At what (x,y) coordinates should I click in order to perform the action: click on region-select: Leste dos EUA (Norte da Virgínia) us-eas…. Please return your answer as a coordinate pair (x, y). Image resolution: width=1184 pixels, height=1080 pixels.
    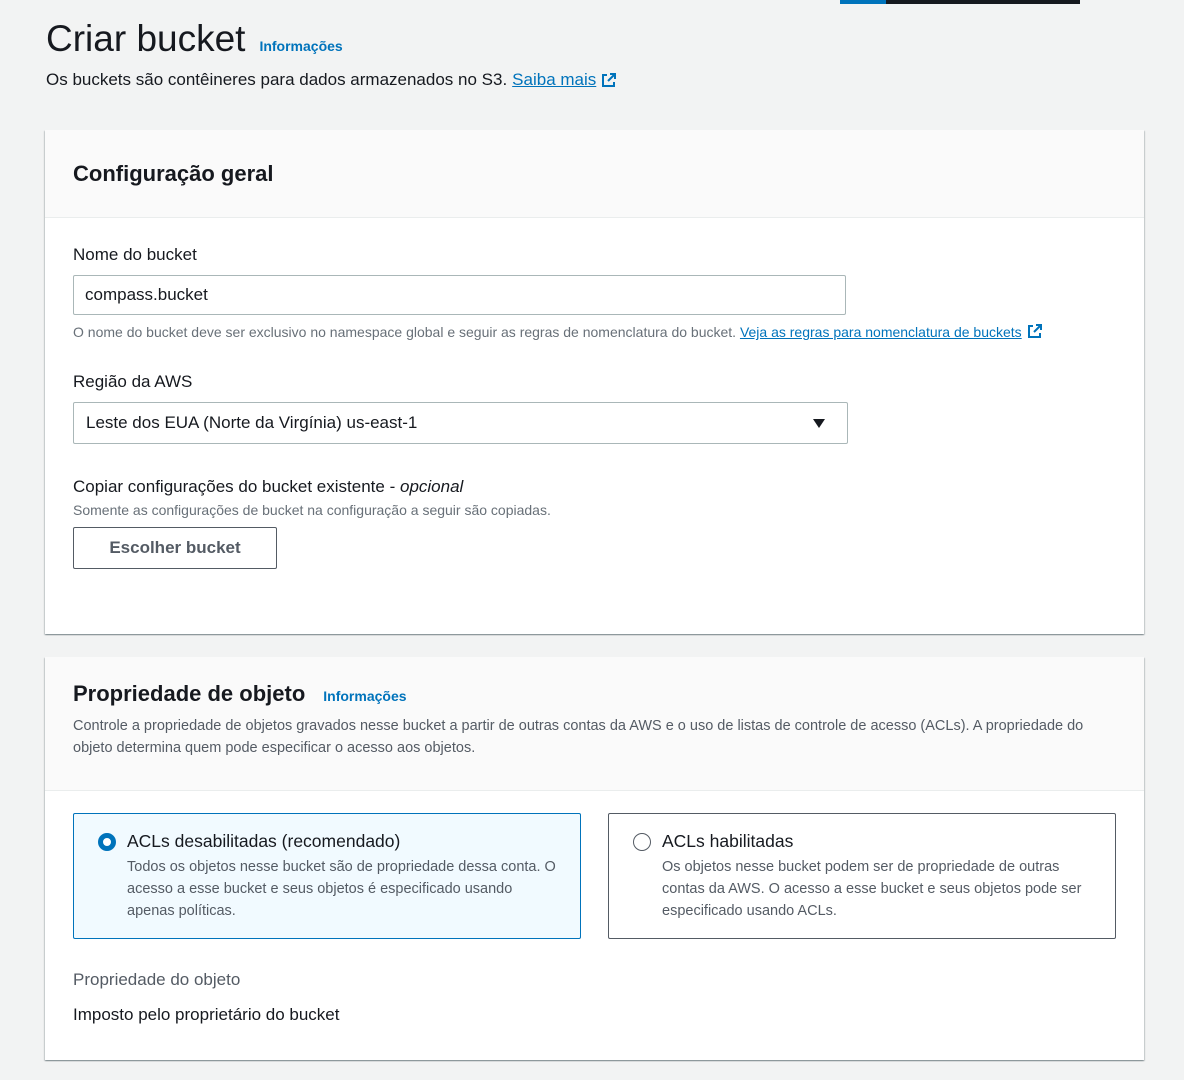
    Looking at the image, I should click on (460, 423).